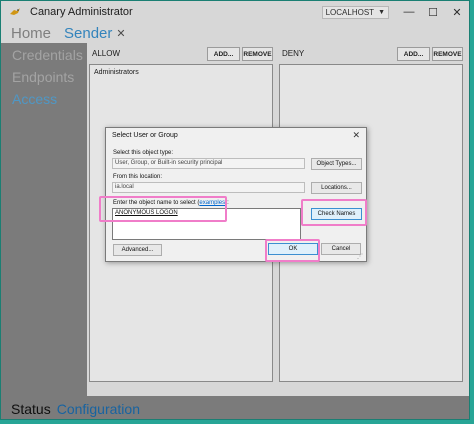 The height and width of the screenshot is (424, 474). I want to click on breadcrumb: Home Sender ✕, so click(235, 33).